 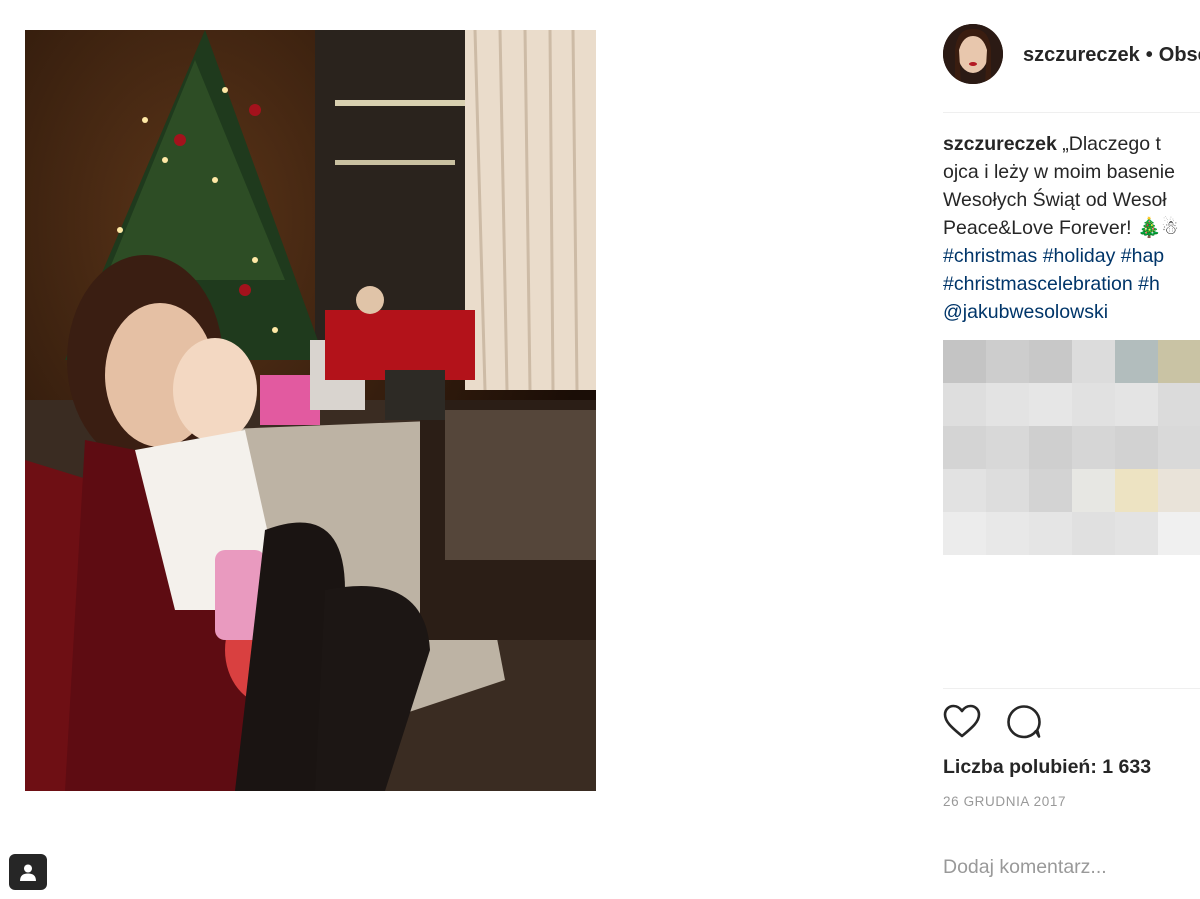 What do you see at coordinates (1047, 767) in the screenshot?
I see `likes-count: Liczba polubień: 1 633` at bounding box center [1047, 767].